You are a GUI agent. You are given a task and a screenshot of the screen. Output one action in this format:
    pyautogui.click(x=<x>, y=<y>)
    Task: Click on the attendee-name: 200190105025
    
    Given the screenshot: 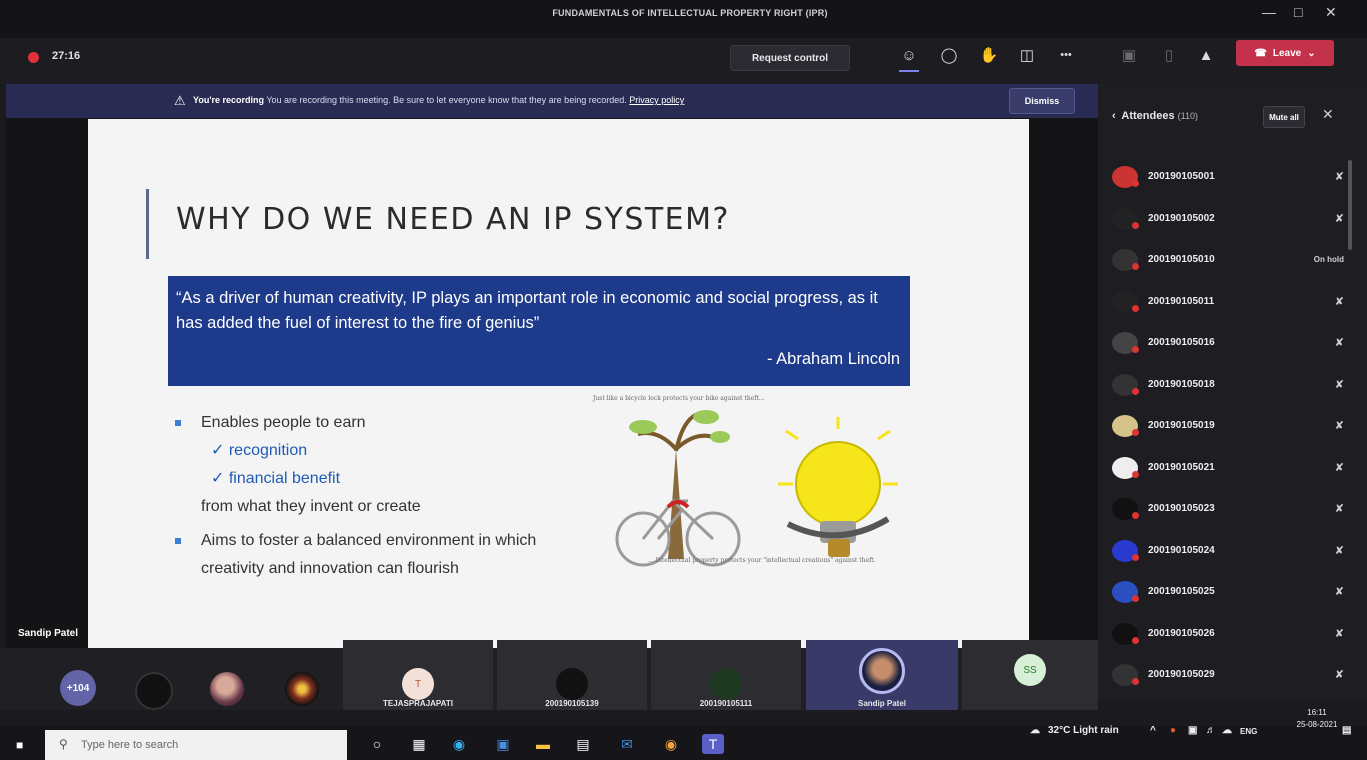 What is the action you would take?
    pyautogui.click(x=1181, y=591)
    